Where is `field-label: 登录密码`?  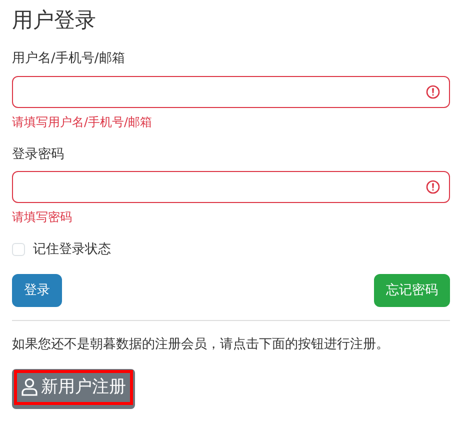 field-label: 登录密码 is located at coordinates (38, 155).